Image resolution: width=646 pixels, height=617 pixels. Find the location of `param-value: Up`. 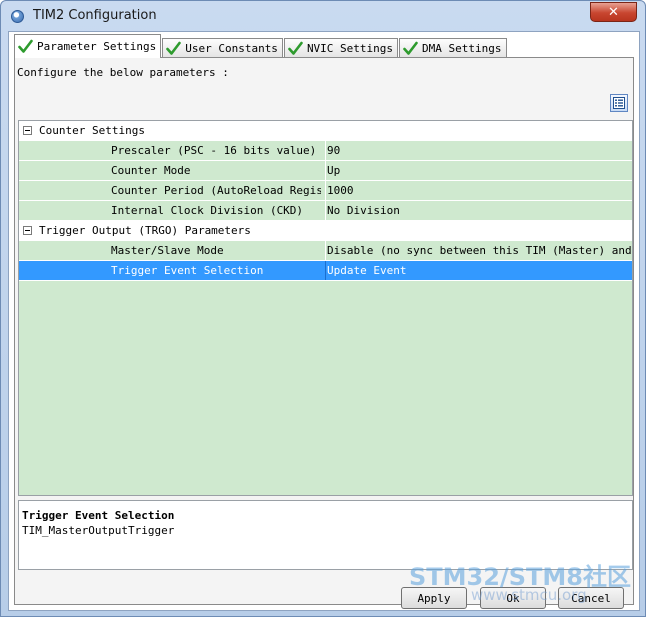

param-value: Up is located at coordinates (478, 170).